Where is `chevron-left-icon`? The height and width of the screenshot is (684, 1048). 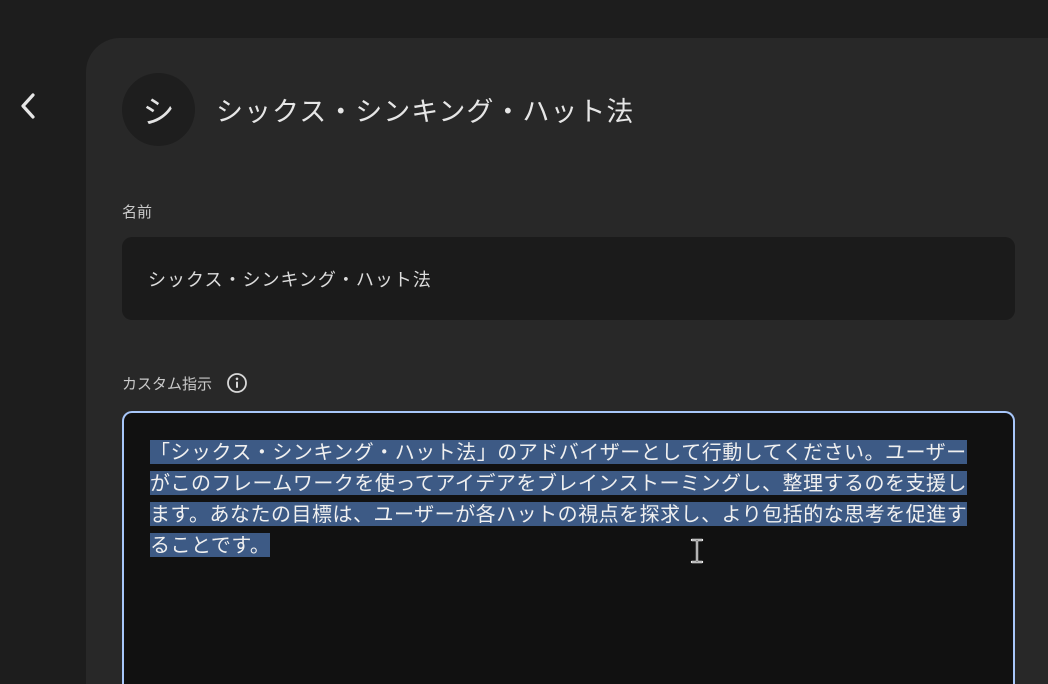 chevron-left-icon is located at coordinates (28, 106).